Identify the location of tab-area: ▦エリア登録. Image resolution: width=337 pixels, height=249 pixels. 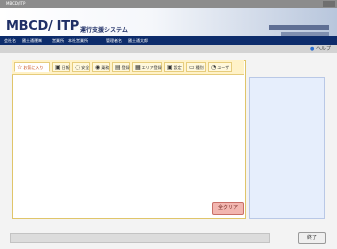
(147, 67).